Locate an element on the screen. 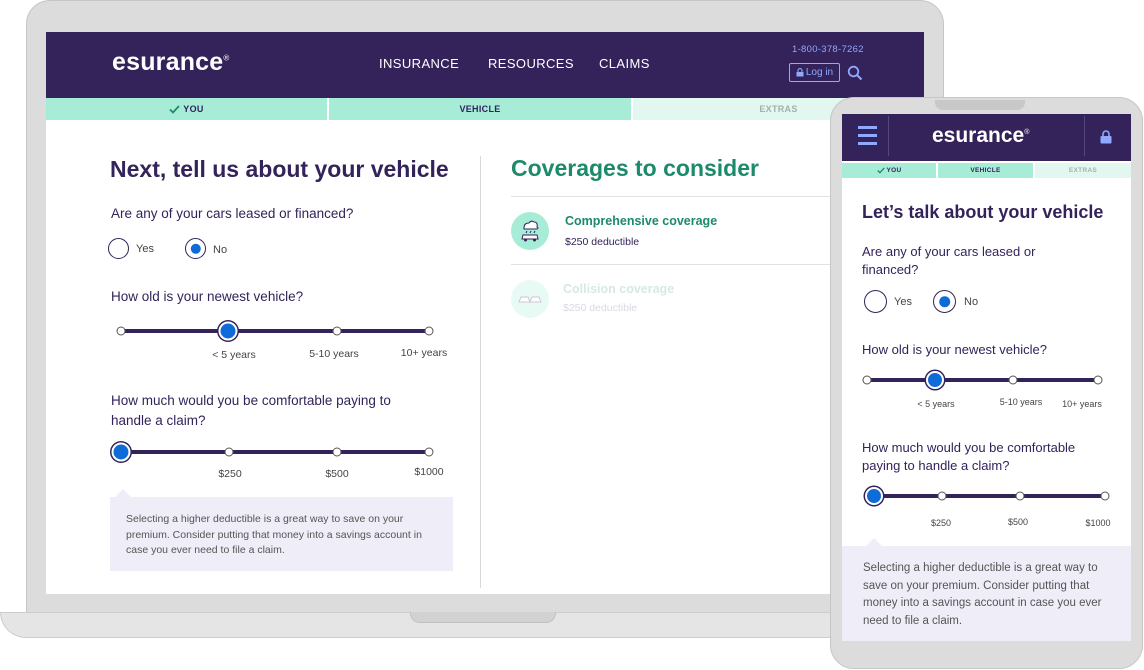 The height and width of the screenshot is (670, 1144). login-button: Log in is located at coordinates (814, 72).